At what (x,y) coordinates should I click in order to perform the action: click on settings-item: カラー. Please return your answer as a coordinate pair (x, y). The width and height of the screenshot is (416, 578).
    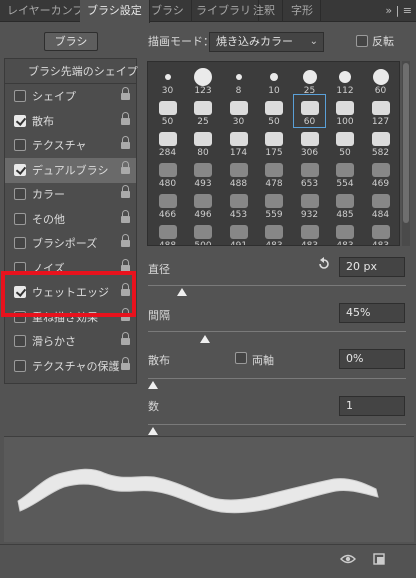
    Looking at the image, I should click on (70, 194).